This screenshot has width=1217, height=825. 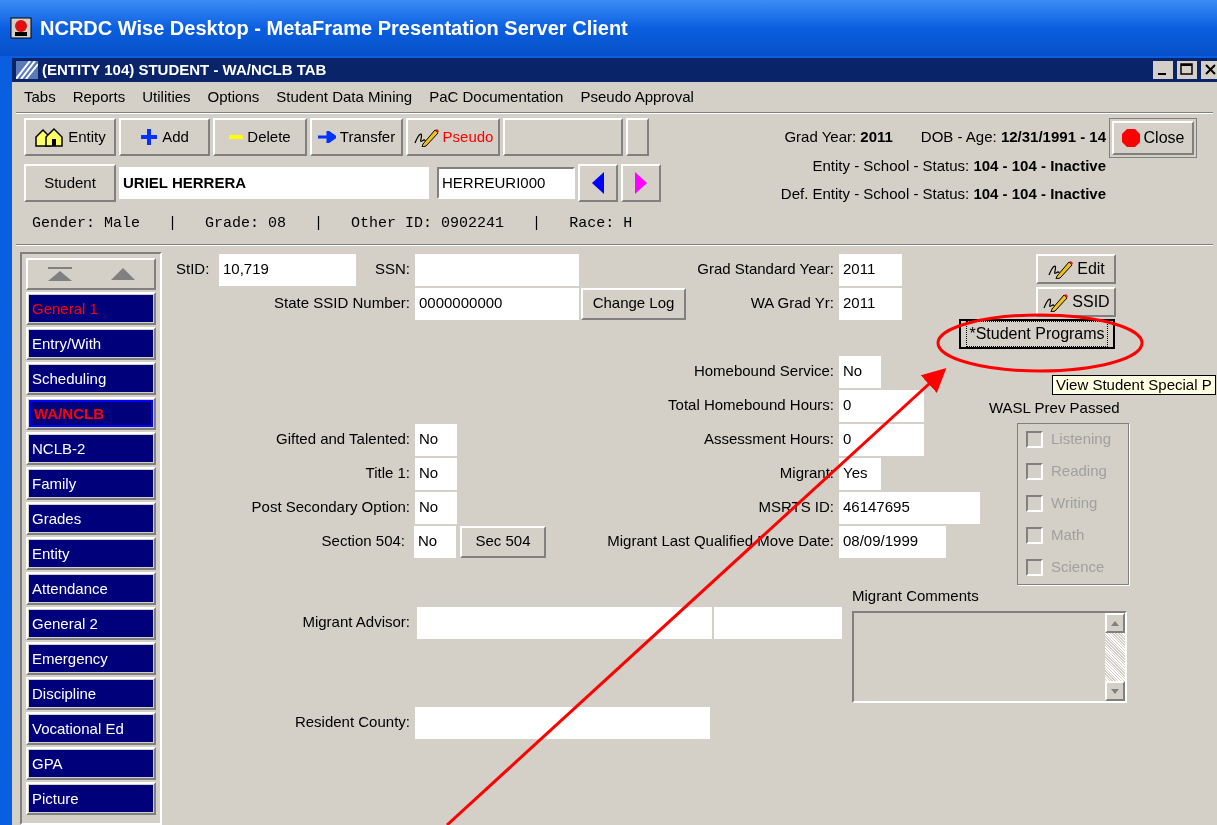 What do you see at coordinates (166, 97) in the screenshot?
I see `menu-item: Utilities` at bounding box center [166, 97].